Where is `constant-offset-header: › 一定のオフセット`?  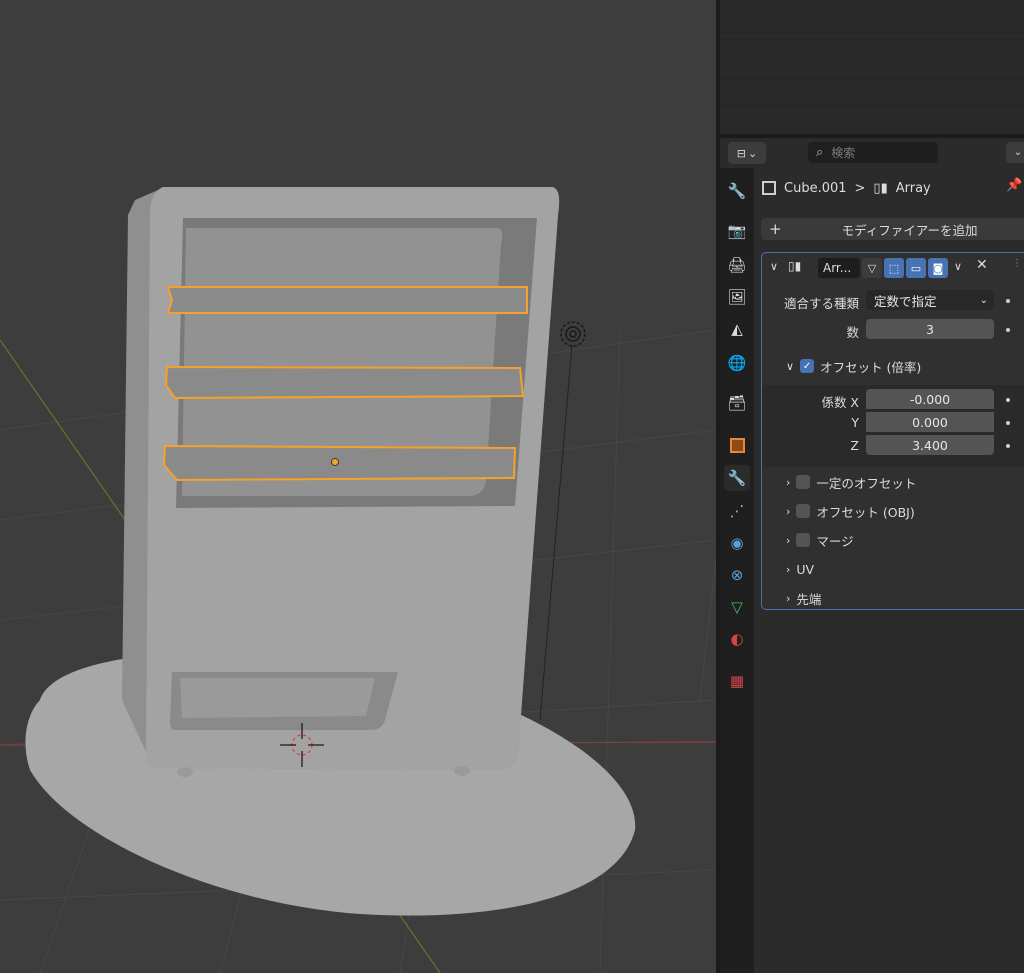
constant-offset-header: › 一定のオフセット is located at coordinates (851, 482).